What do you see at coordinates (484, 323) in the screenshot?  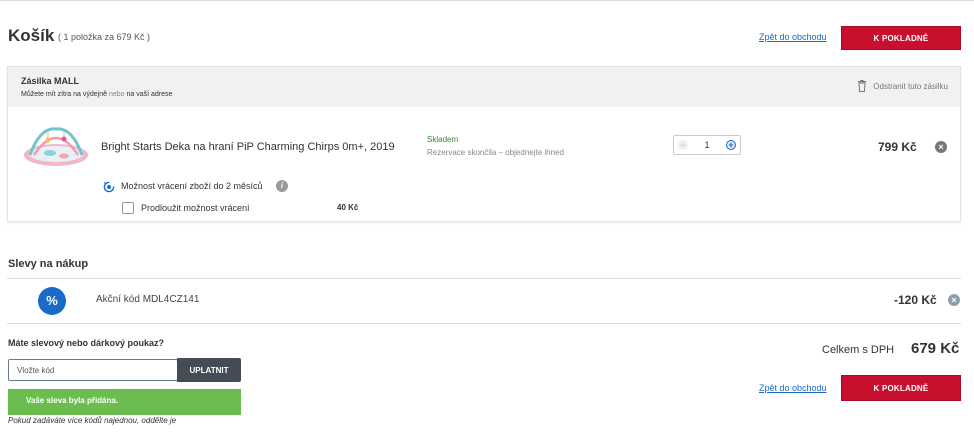 I see `discounts-divider-bottom` at bounding box center [484, 323].